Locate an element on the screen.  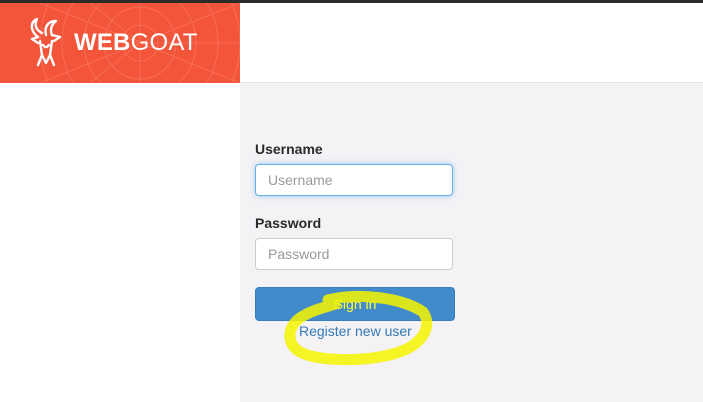
header-bar is located at coordinates (471, 43).